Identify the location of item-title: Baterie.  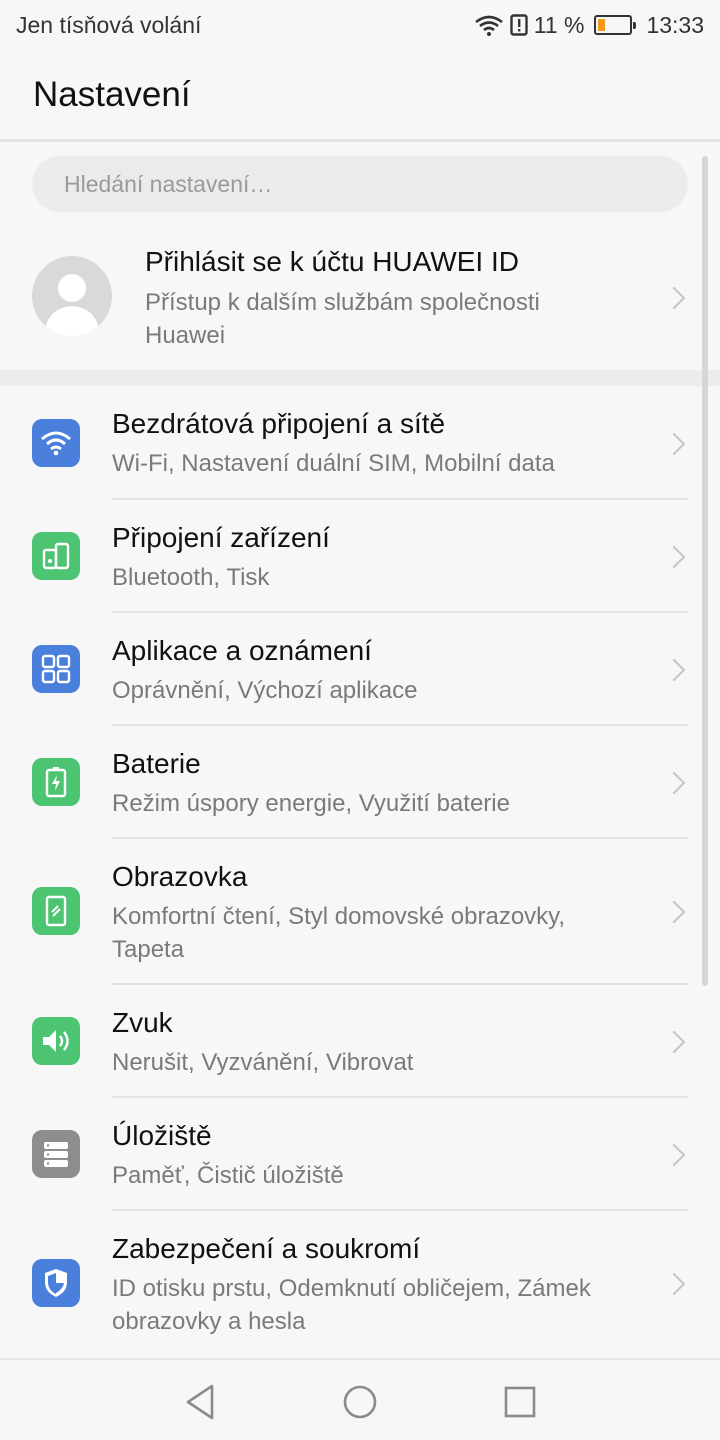
(156, 763).